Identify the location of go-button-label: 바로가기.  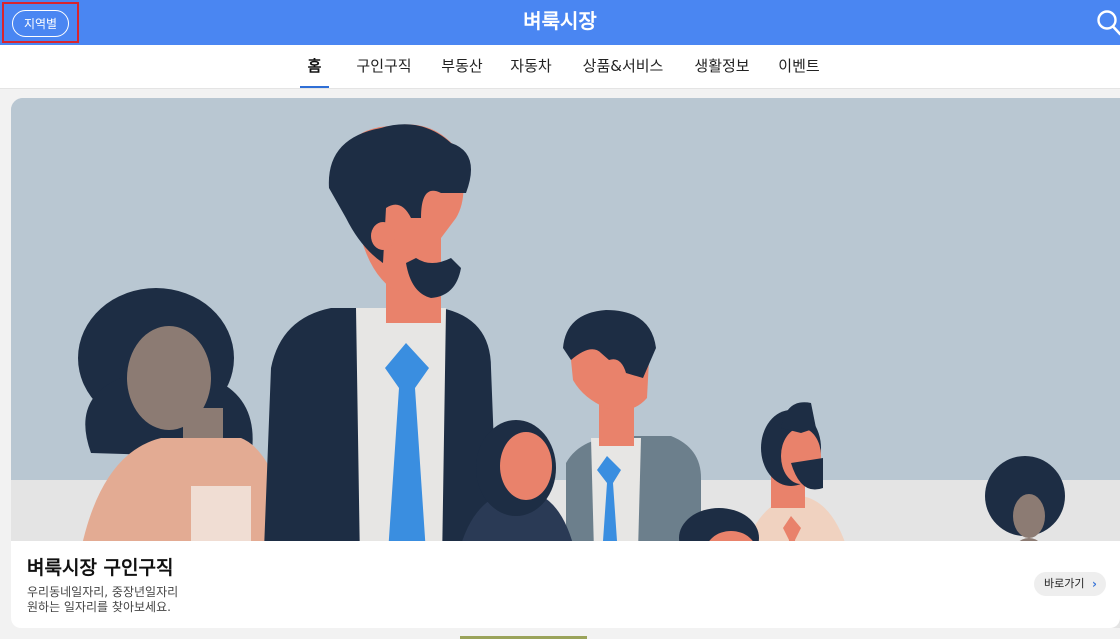
(1064, 583).